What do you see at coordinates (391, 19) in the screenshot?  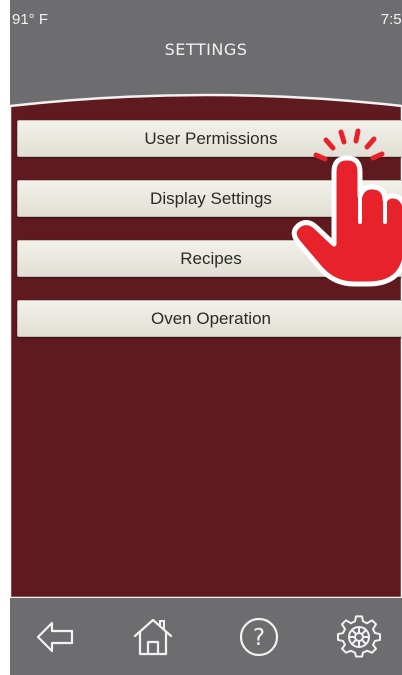 I see `clock-readout: 7:58` at bounding box center [391, 19].